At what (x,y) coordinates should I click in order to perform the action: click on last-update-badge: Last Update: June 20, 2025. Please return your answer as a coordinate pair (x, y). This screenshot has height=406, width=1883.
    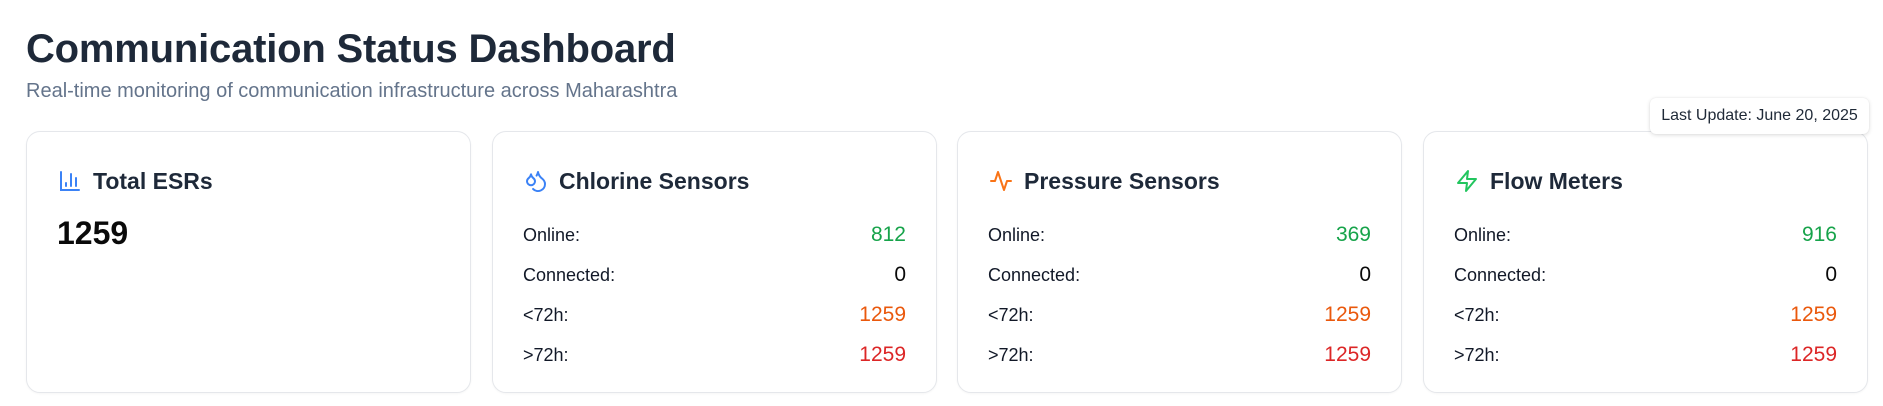
    Looking at the image, I should click on (1759, 116).